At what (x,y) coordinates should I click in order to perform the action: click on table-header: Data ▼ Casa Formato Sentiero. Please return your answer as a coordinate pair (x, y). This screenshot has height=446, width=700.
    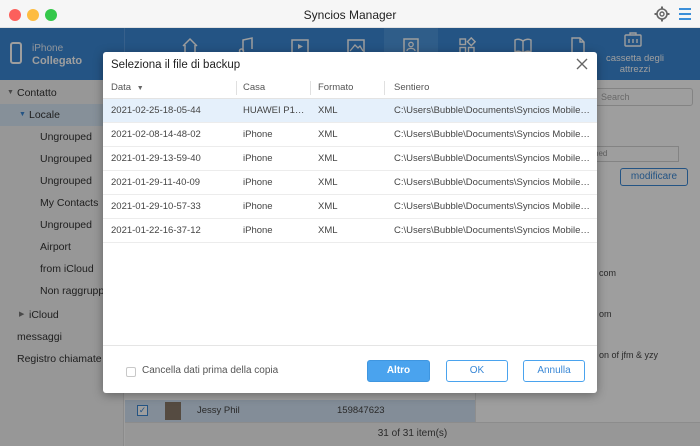
    Looking at the image, I should click on (350, 88).